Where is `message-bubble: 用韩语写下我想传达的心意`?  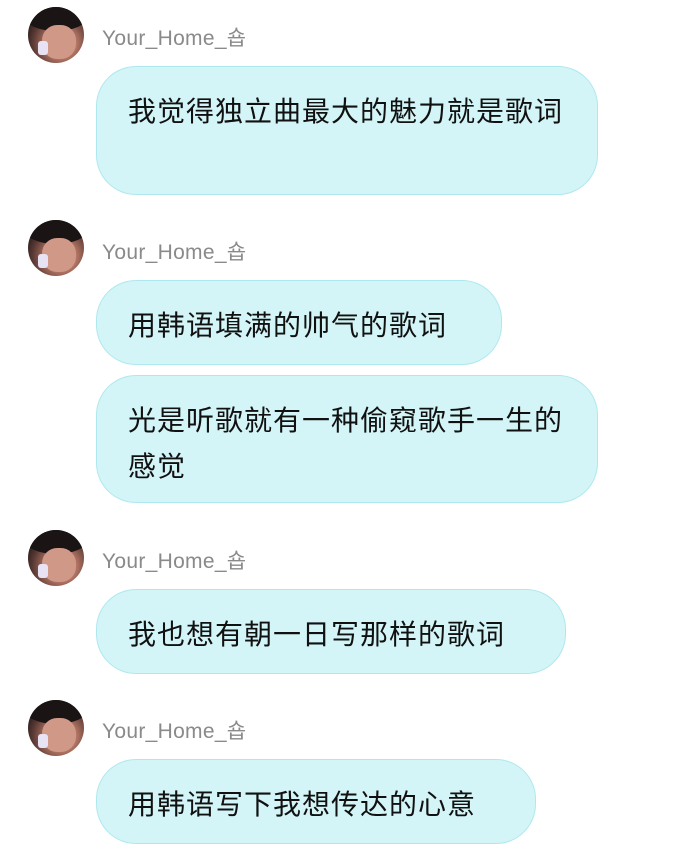
message-bubble: 用韩语写下我想传达的心意 is located at coordinates (316, 801).